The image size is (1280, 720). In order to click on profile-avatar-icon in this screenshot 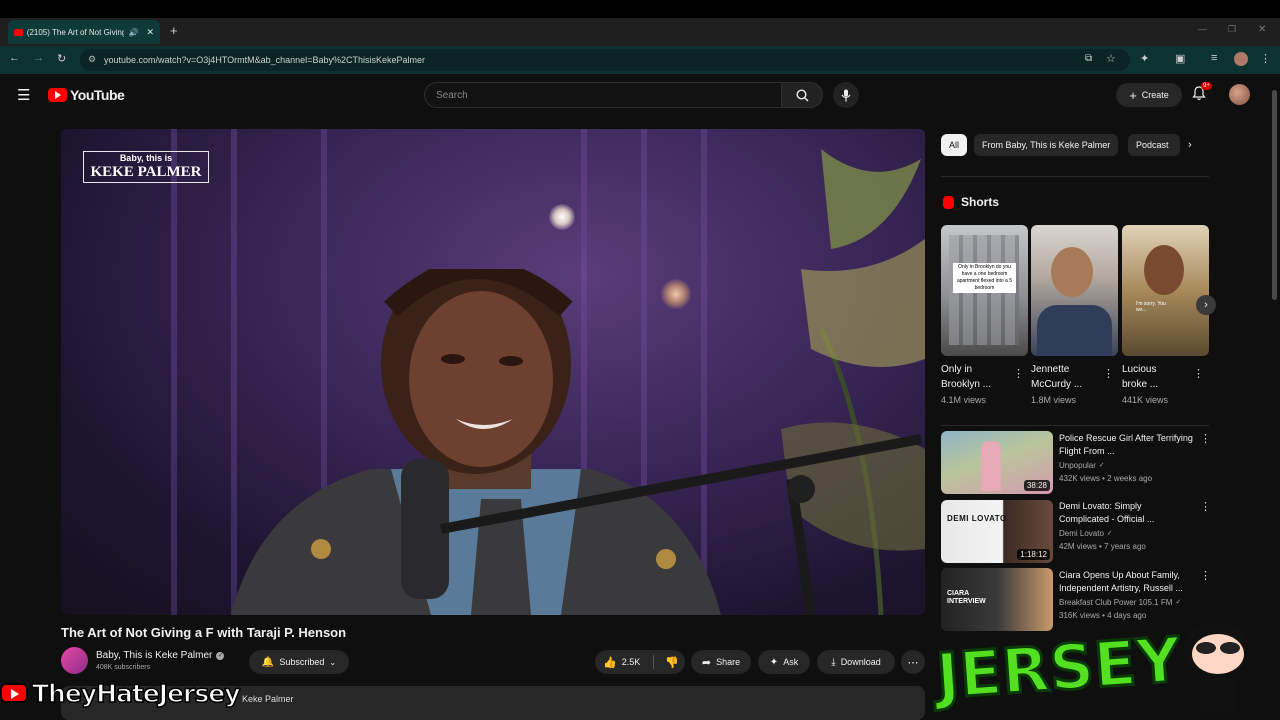, I will do `click(1241, 59)`.